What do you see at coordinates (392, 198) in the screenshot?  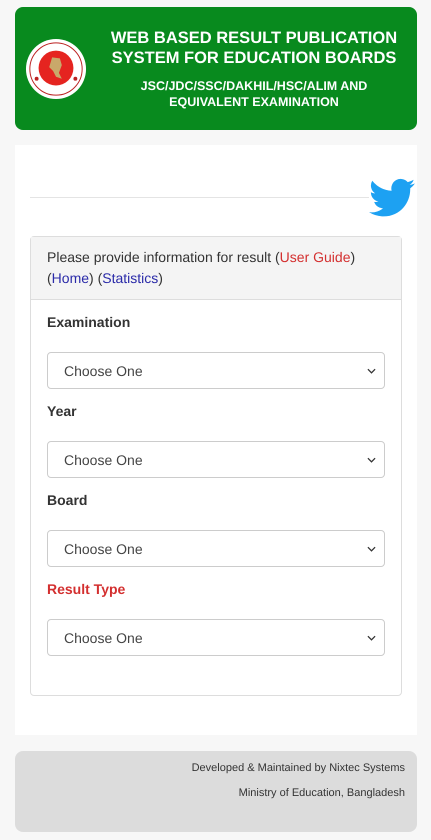 I see `bird-icon` at bounding box center [392, 198].